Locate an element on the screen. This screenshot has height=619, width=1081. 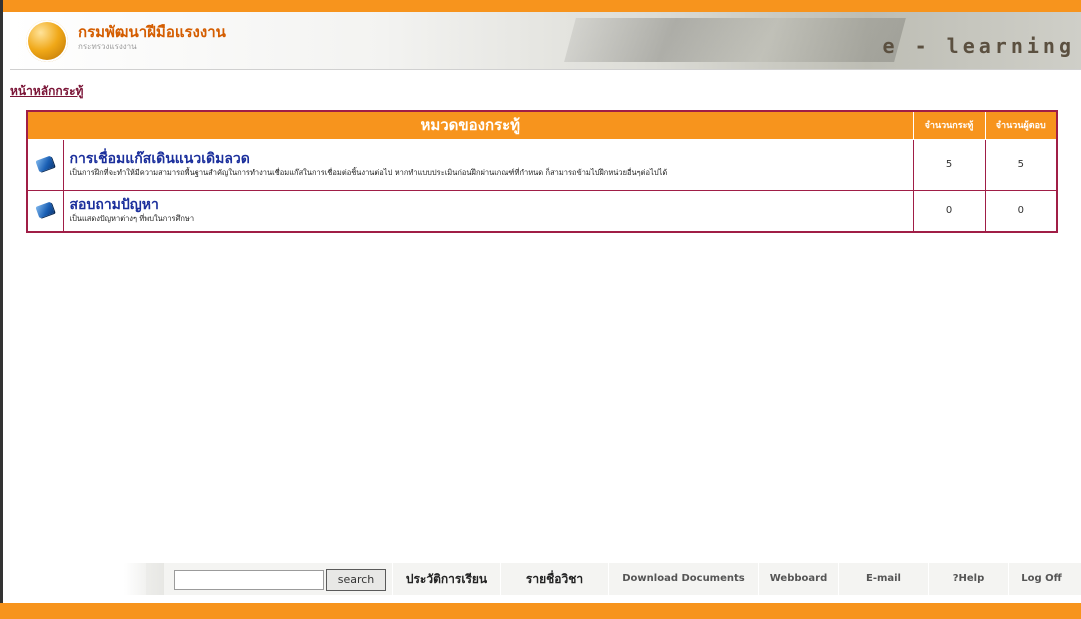
topics-count: 0 is located at coordinates (949, 211).